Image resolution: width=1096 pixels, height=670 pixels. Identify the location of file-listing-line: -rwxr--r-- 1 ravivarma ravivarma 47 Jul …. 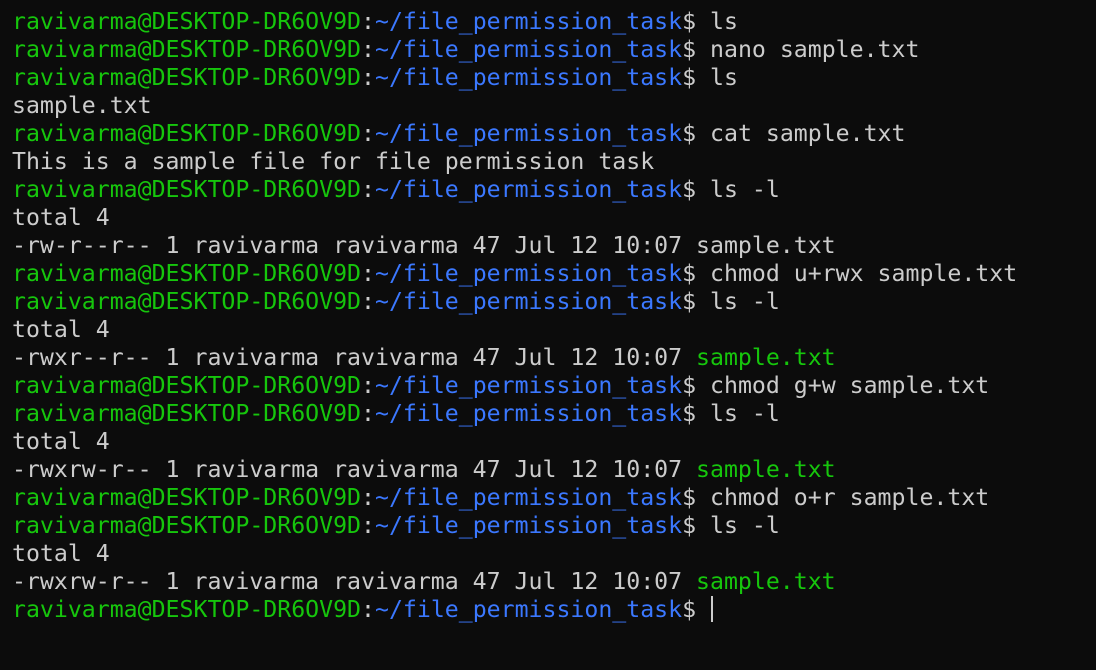
(554, 358).